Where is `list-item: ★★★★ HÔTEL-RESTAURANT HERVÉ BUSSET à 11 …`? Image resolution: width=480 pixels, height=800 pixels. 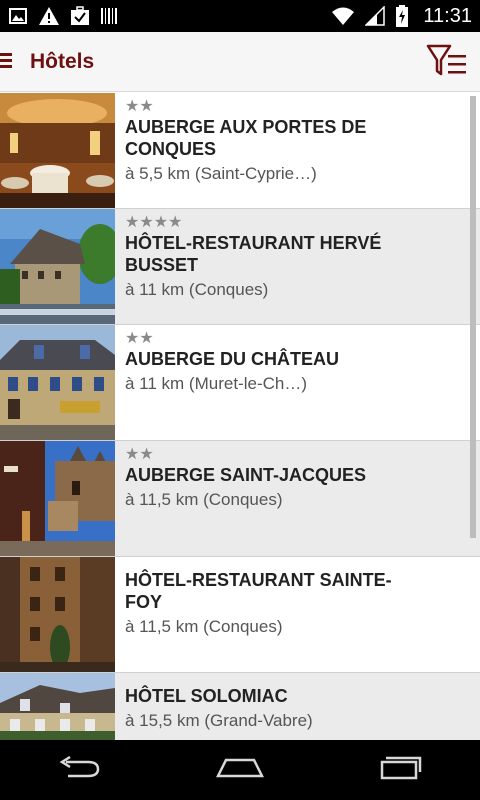
list-item: ★★★★ HÔTEL-RESTAURANT HERVÉ BUSSET à 11 … is located at coordinates (240, 267).